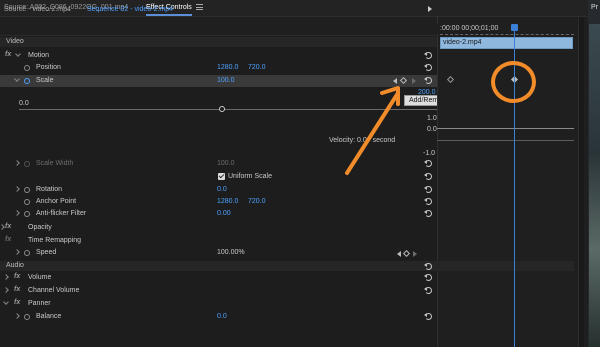 This screenshot has width=600, height=347. What do you see at coordinates (218, 279) in the screenshot?
I see `volume-effect-row: fx Volume` at bounding box center [218, 279].